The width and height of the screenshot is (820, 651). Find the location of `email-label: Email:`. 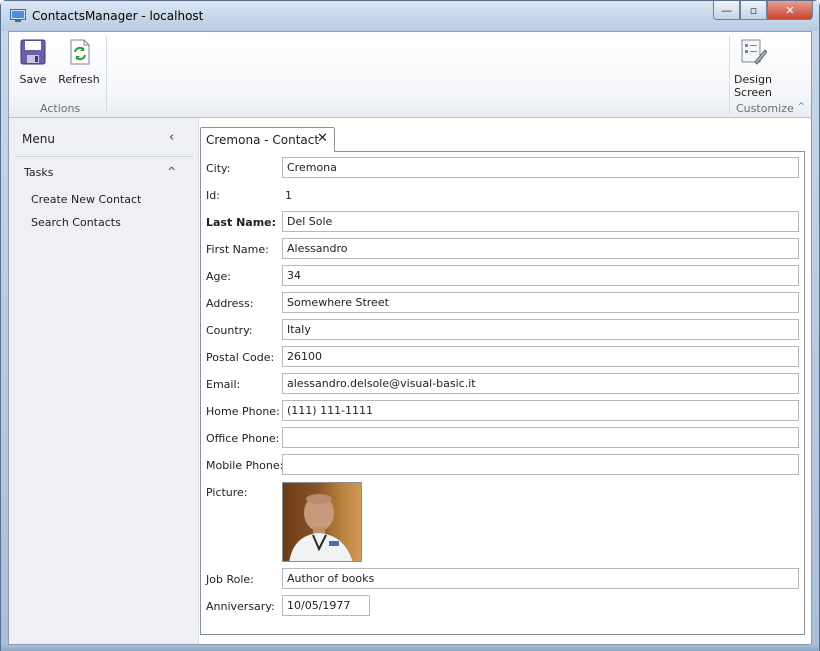

email-label: Email: is located at coordinates (223, 384).